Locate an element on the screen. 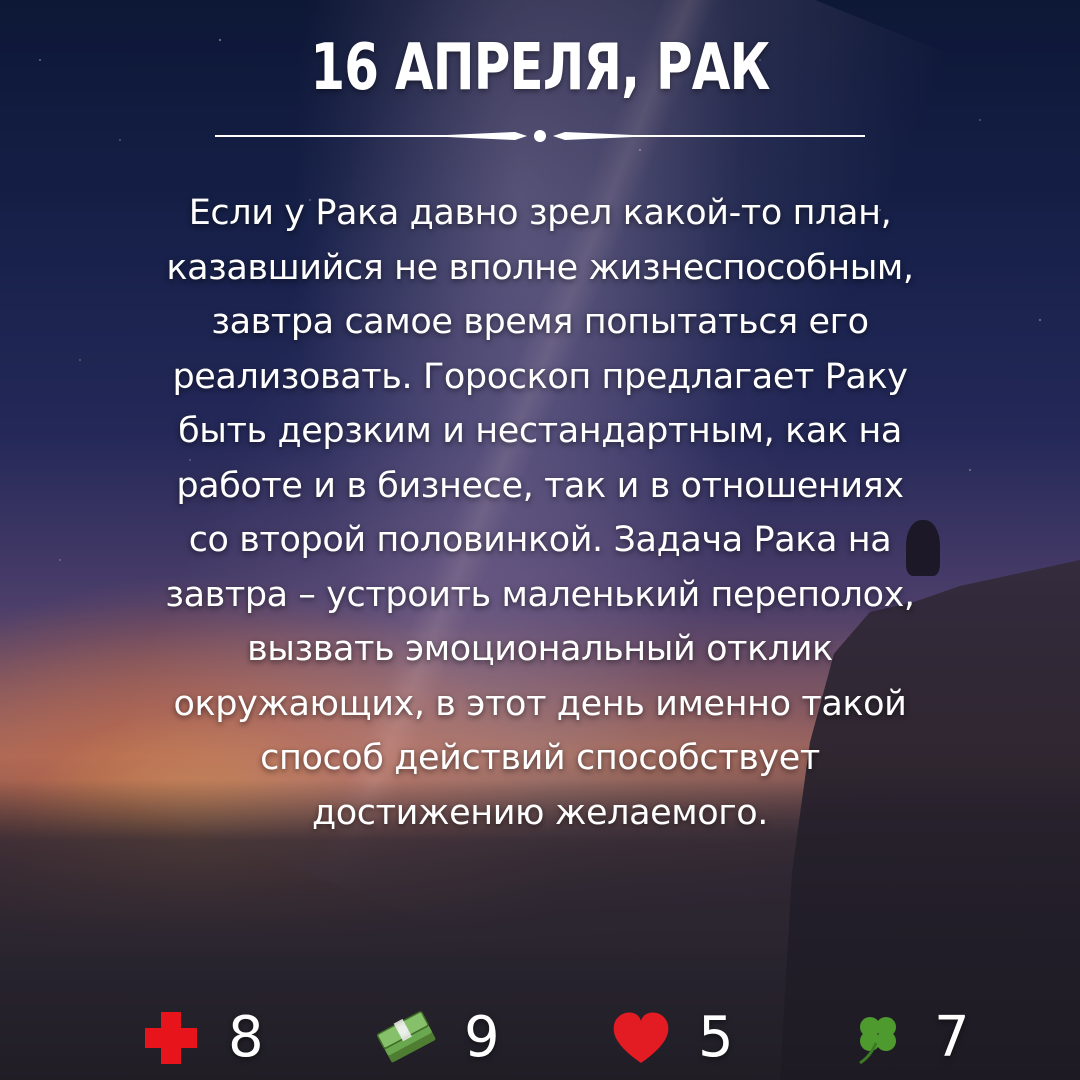 The height and width of the screenshot is (1080, 1080). forecast-line: работе и в бизнесе, так и в отношениях is located at coordinates (540, 485).